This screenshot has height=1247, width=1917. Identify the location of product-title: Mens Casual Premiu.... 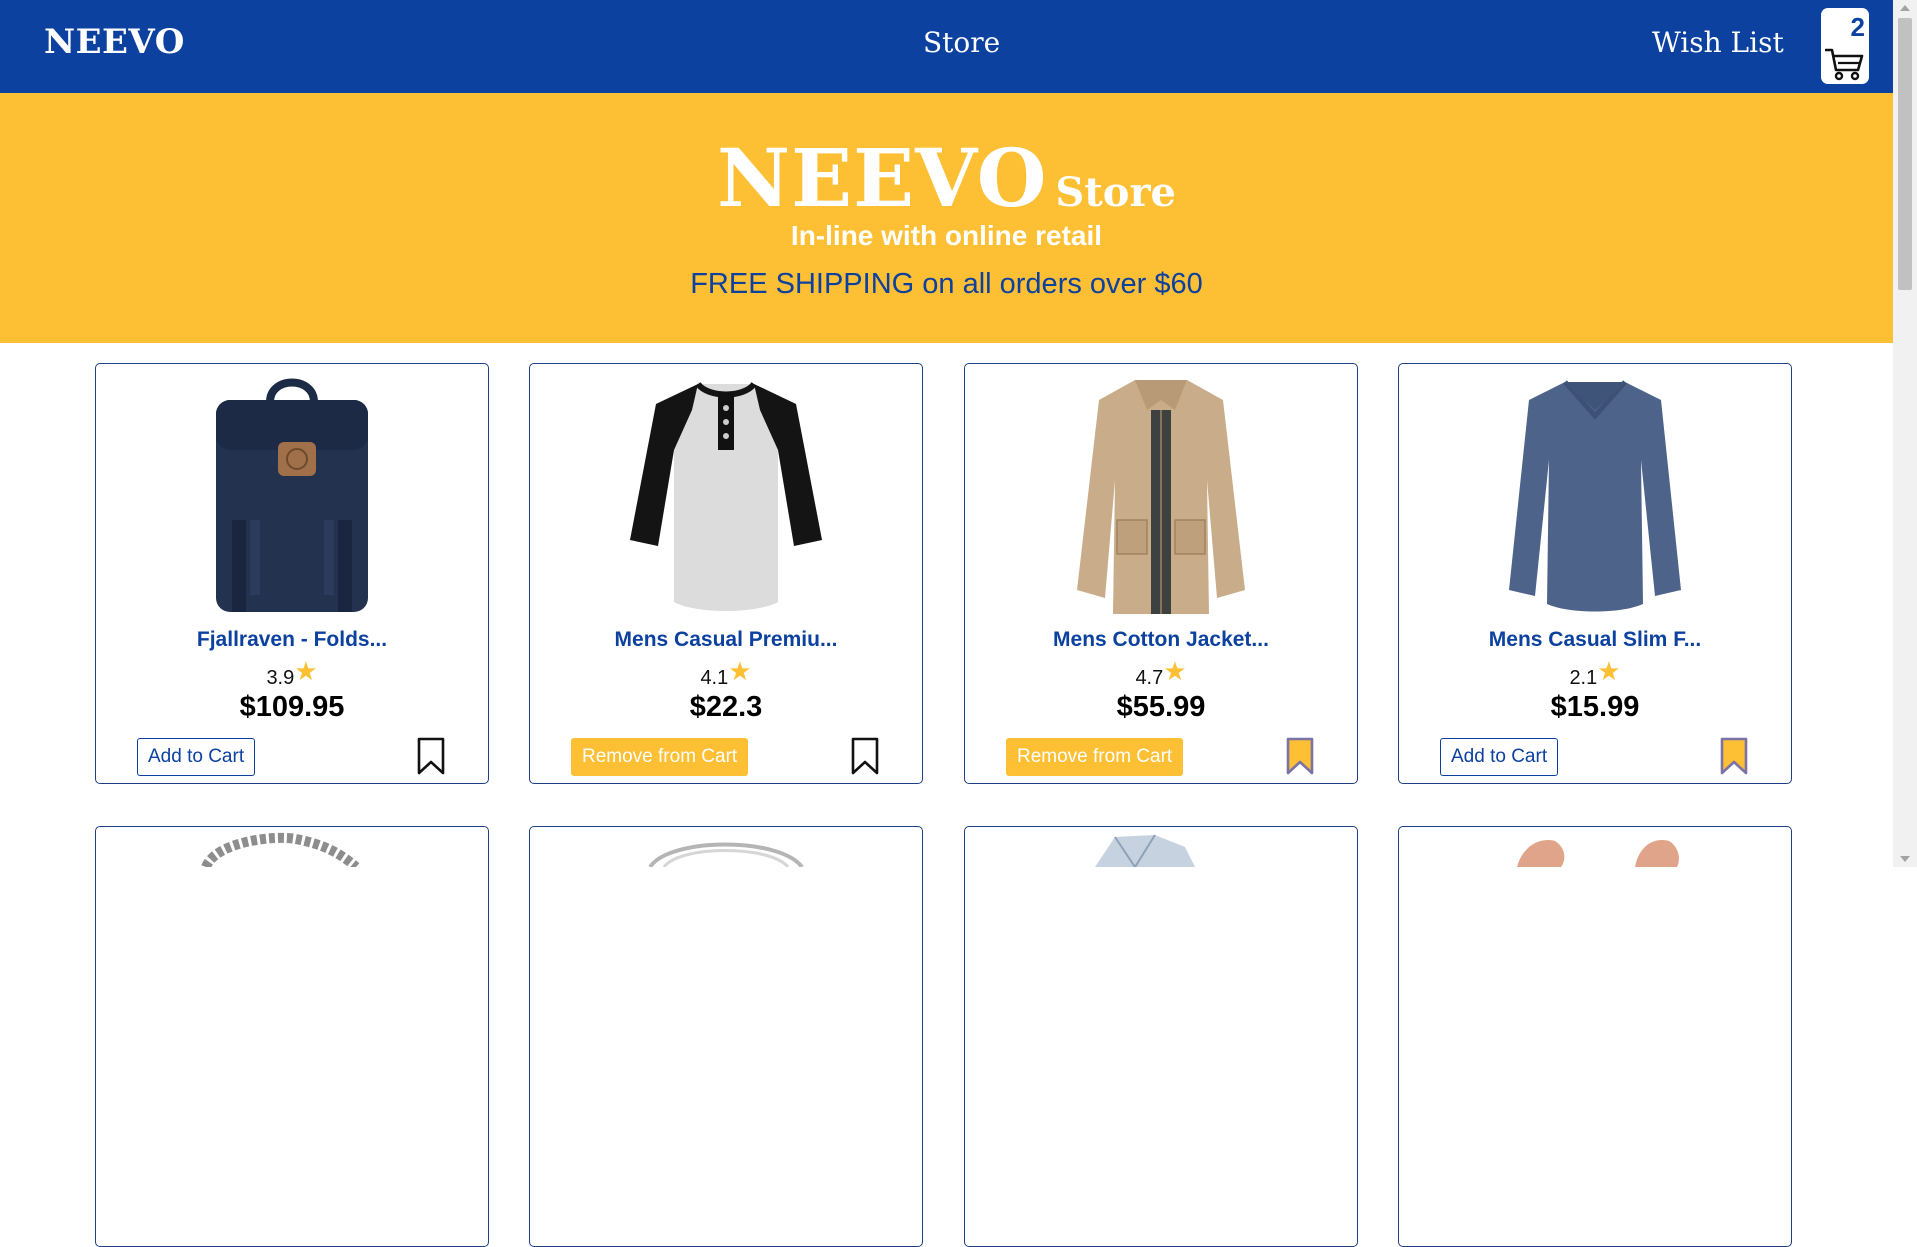
(726, 640).